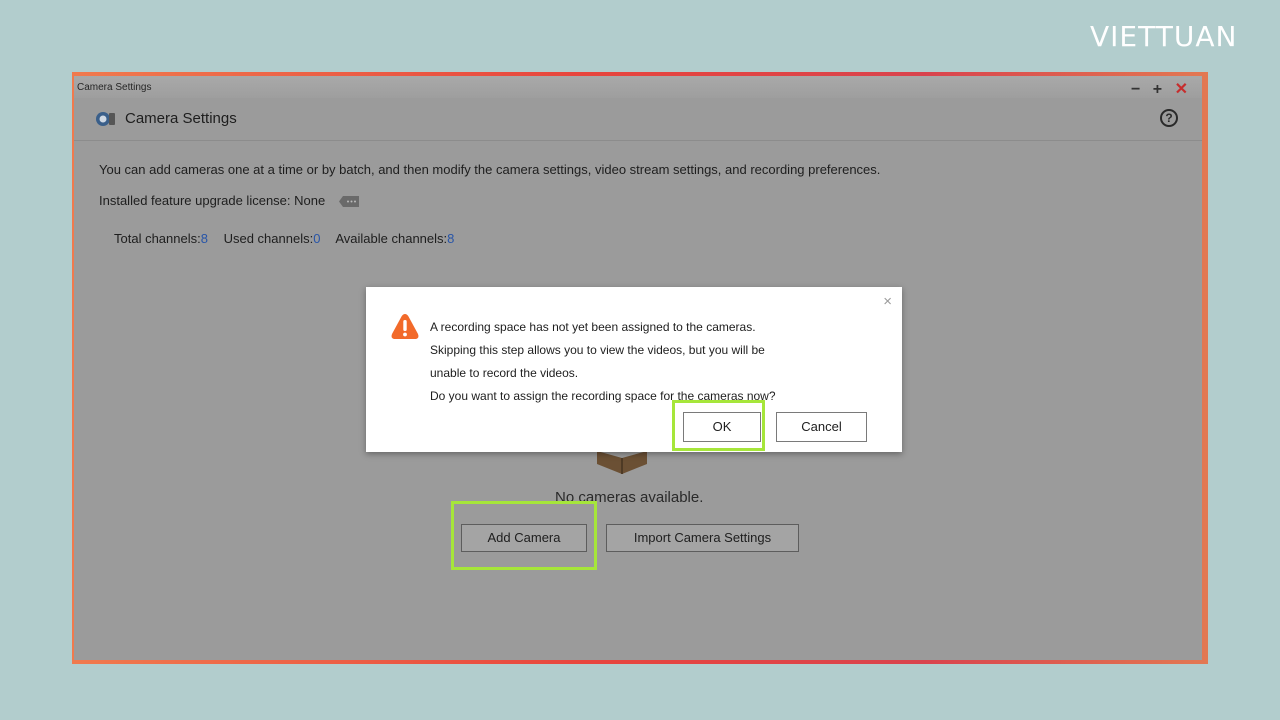  I want to click on ok-highlight, so click(718, 425).